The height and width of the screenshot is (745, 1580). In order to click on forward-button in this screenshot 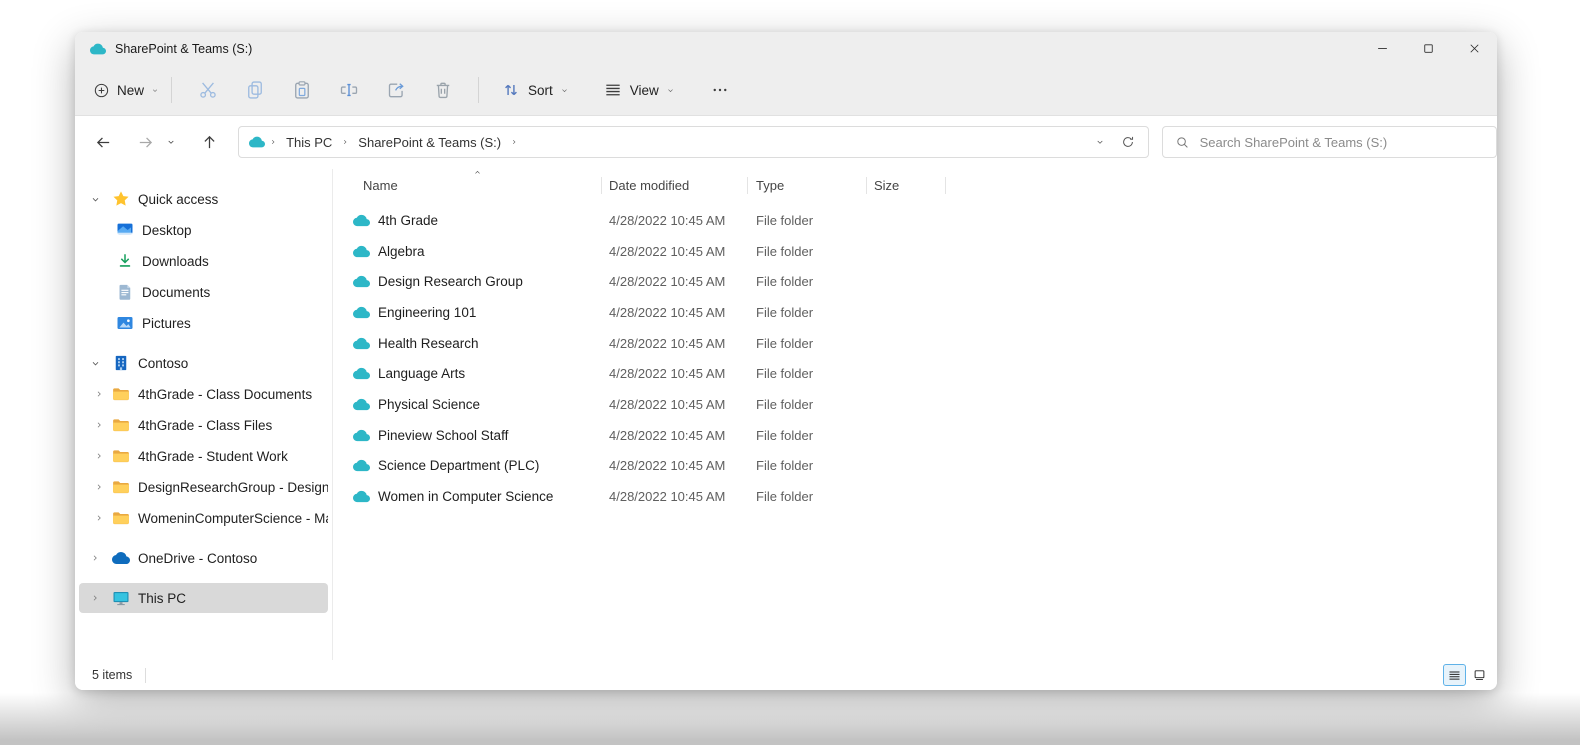, I will do `click(146, 142)`.